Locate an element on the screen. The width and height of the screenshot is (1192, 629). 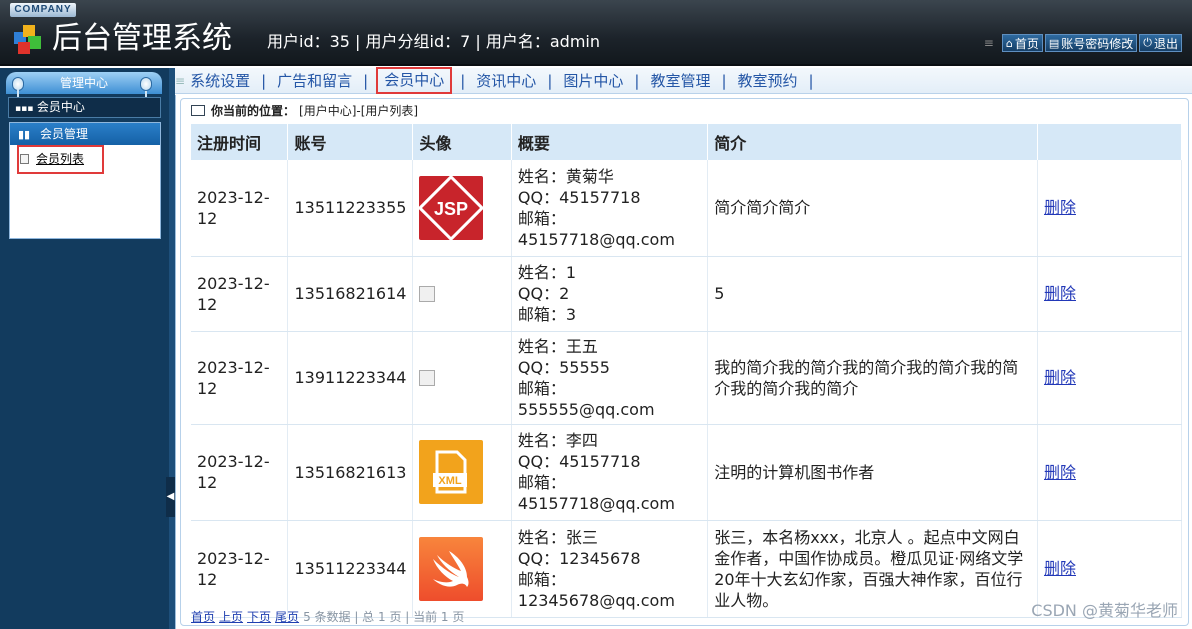
pagination-summary: 5 条数据 | 总 1 页 | 当前 1 页 is located at coordinates (384, 617).